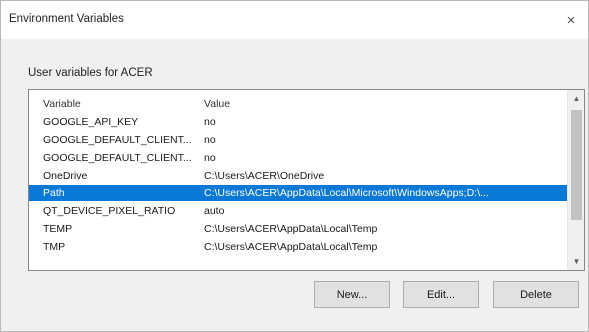 The image size is (589, 332). Describe the element at coordinates (264, 176) in the screenshot. I see `variable-value: C:\Users\ACER\OneDrive` at that location.